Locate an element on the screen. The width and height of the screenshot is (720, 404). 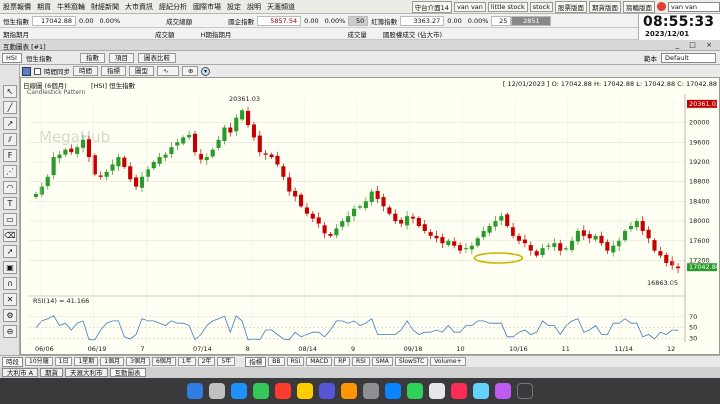
rsi-tick-label: 30 is located at coordinates (693, 339).